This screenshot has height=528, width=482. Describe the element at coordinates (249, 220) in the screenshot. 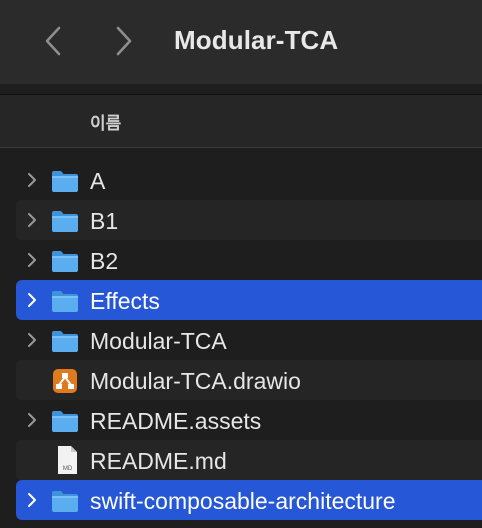

I see `file-row: B1` at that location.